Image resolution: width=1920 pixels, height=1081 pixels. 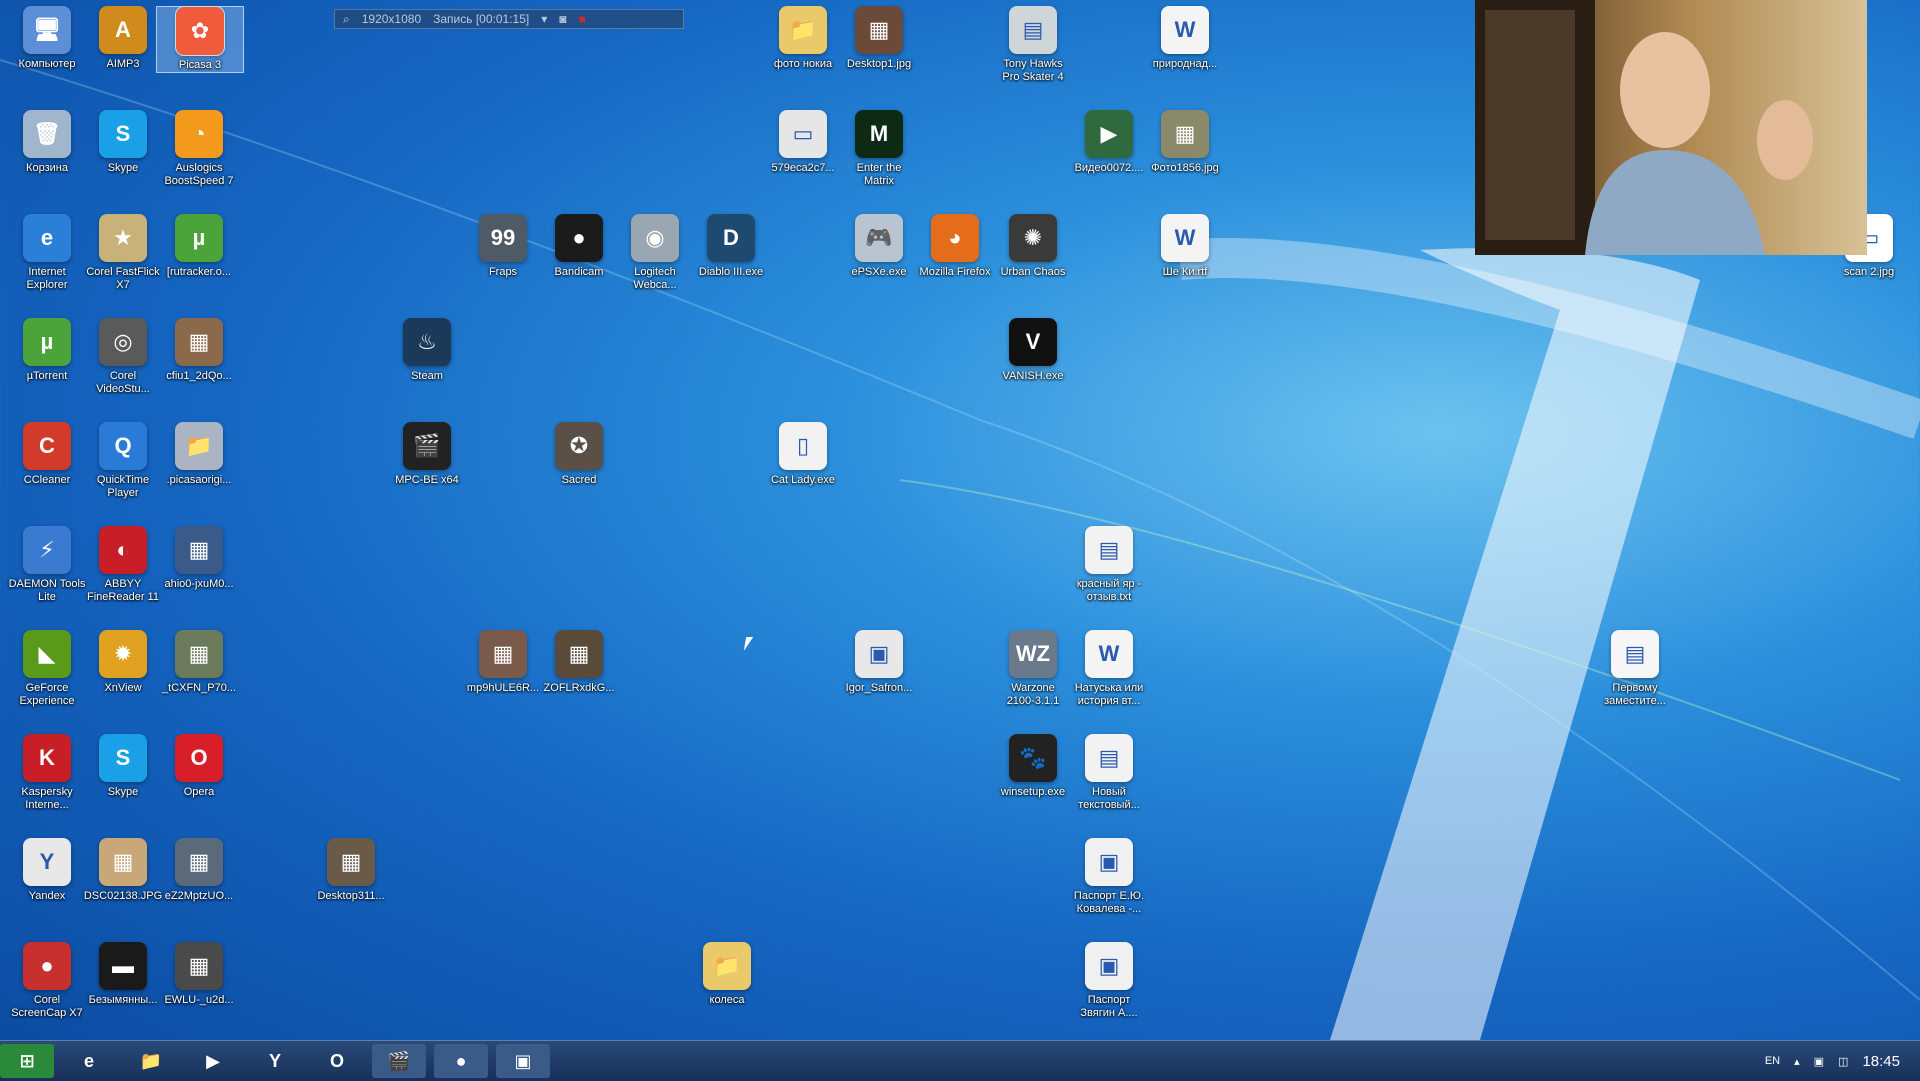 What do you see at coordinates (427, 480) in the screenshot?
I see `desktop-icon-label: MPC-BE x64` at bounding box center [427, 480].